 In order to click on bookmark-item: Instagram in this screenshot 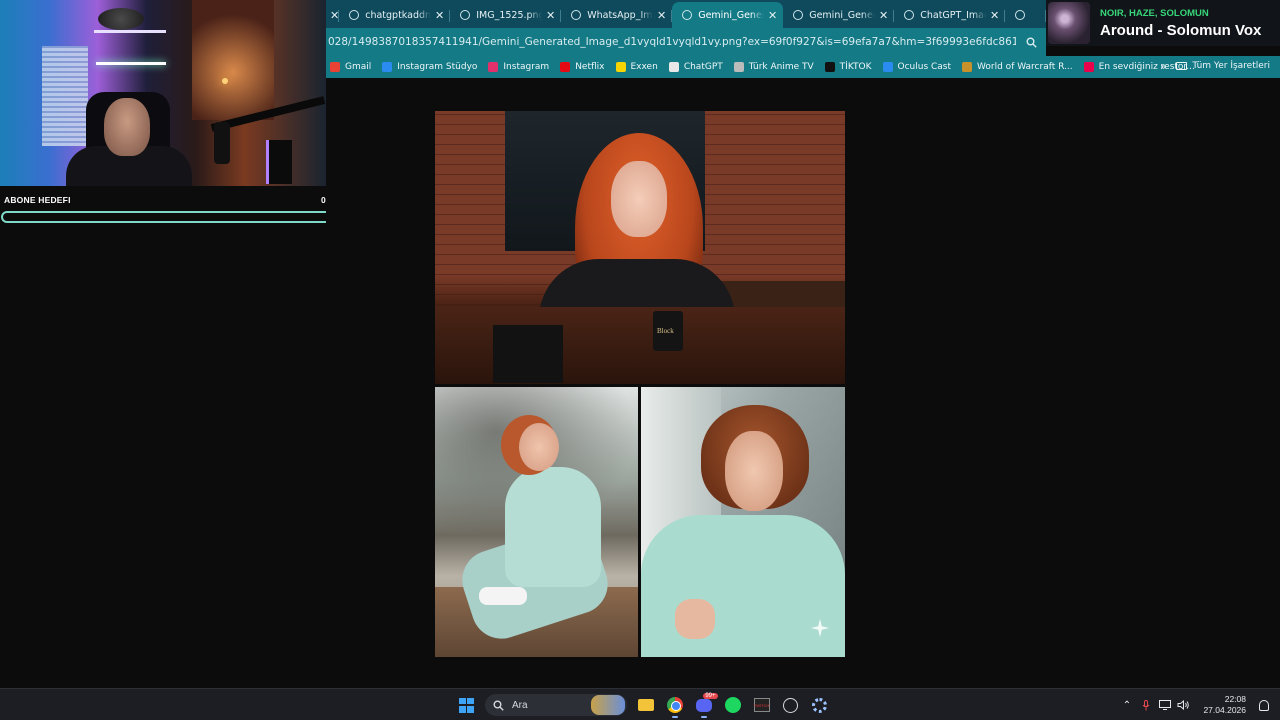, I will do `click(518, 67)`.